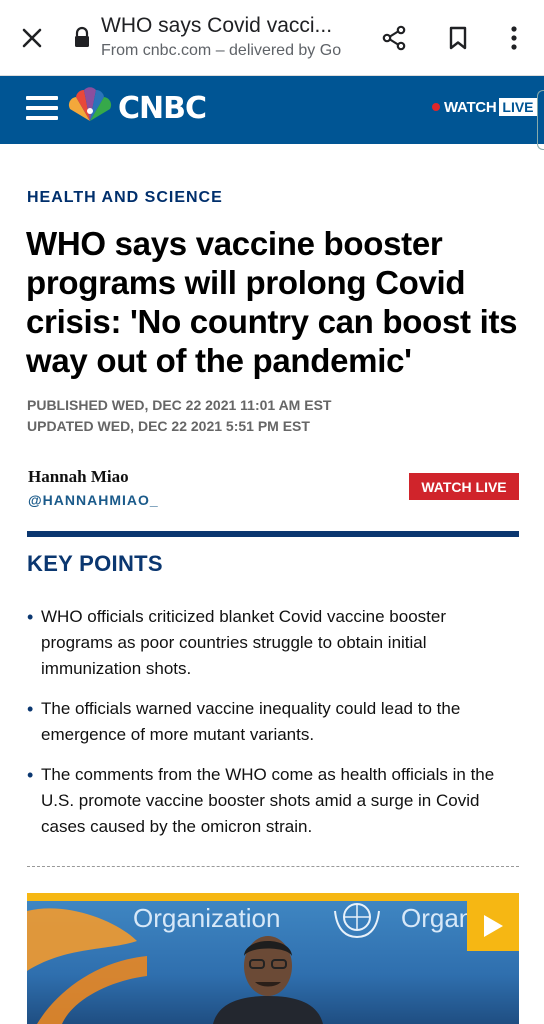 Image resolution: width=544 pixels, height=1024 pixels. Describe the element at coordinates (458, 38) in the screenshot. I see `bookmark-icon` at that location.